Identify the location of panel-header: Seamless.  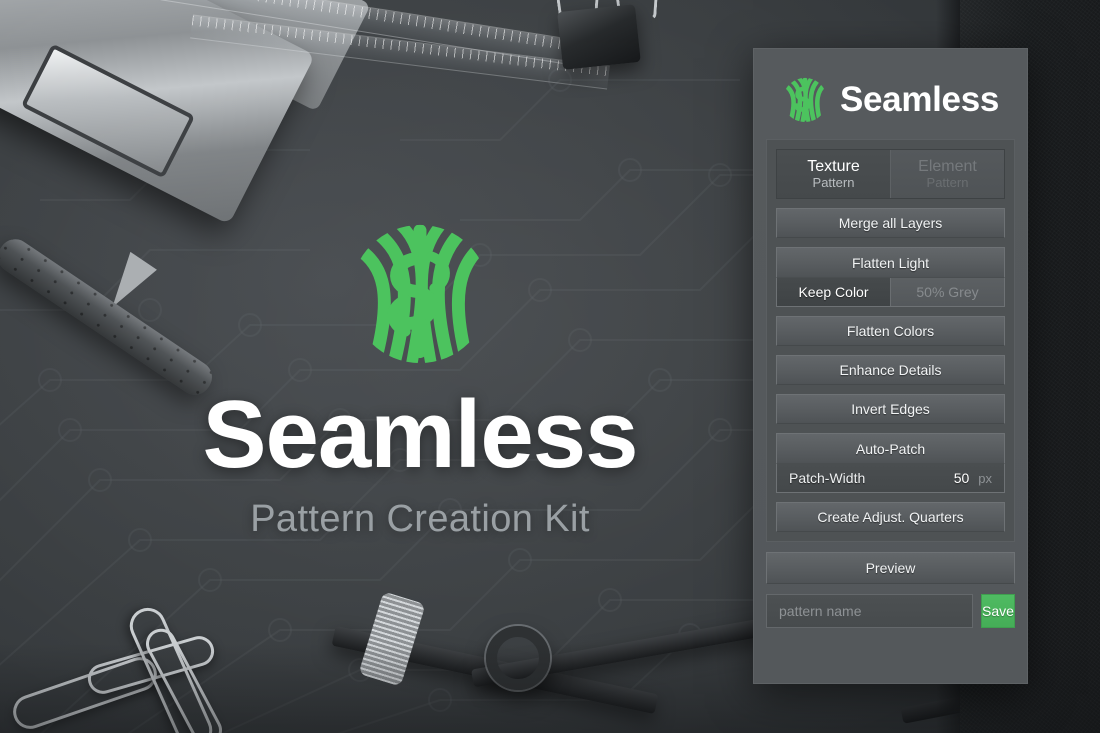
(890, 100).